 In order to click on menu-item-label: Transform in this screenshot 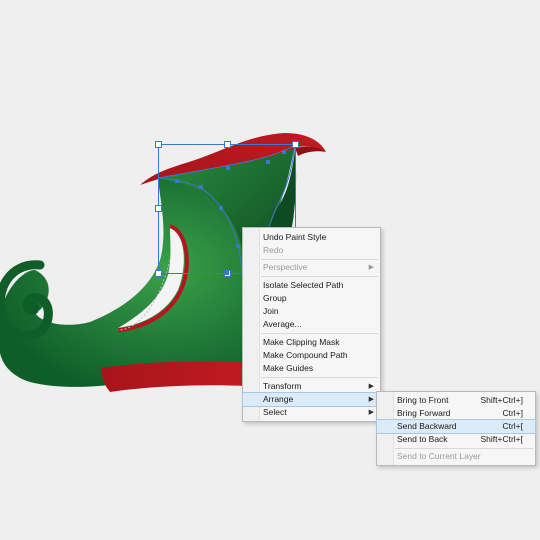, I will do `click(282, 386)`.